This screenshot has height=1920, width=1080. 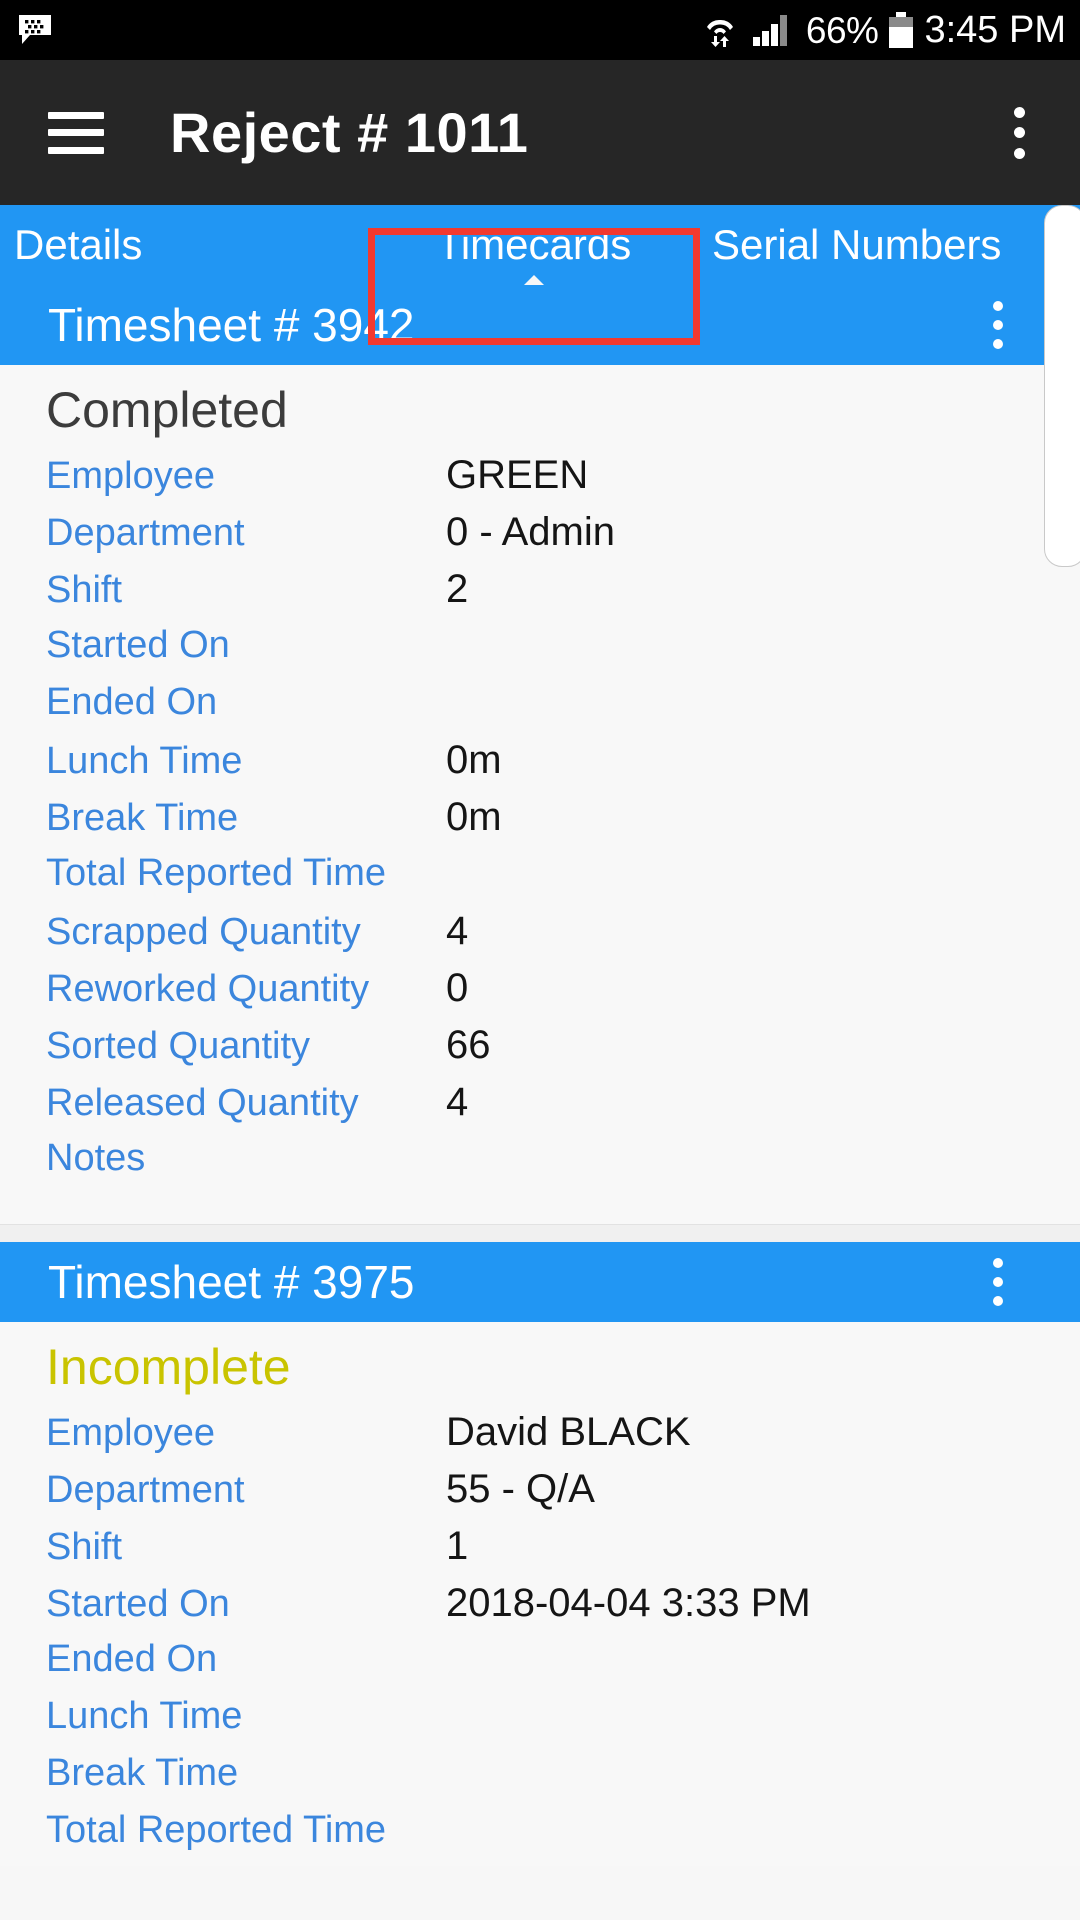 I want to click on detail-row-value: 0, so click(x=457, y=988).